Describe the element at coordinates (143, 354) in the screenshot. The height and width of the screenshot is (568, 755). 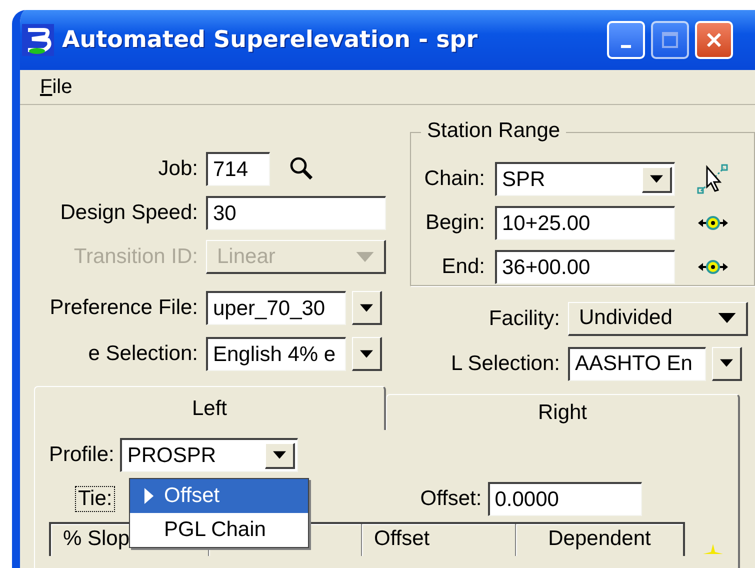
I see `field-label: e Selection:` at that location.